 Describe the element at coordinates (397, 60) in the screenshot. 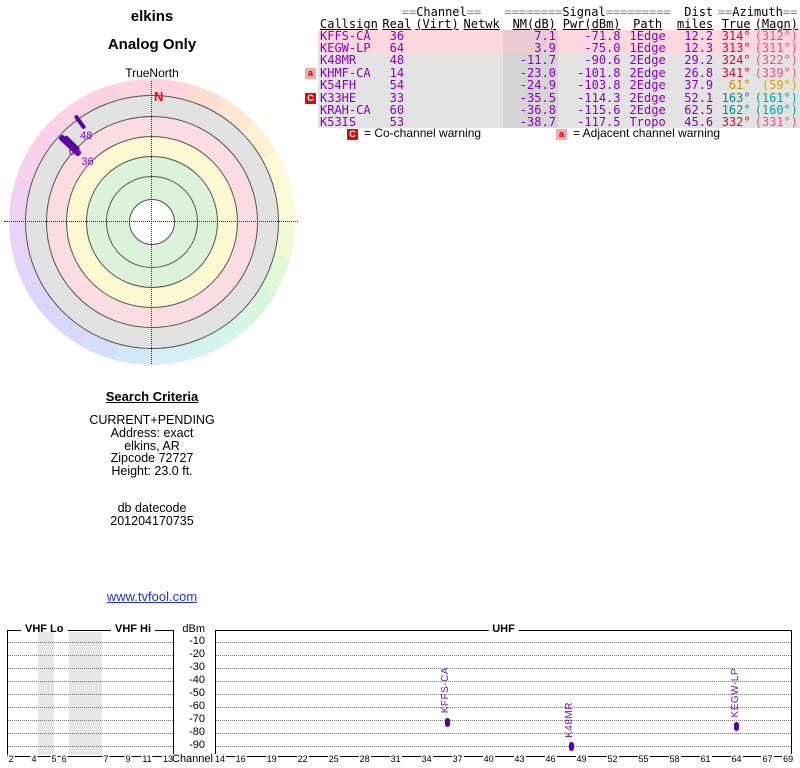

I see `cell-real: 48` at that location.